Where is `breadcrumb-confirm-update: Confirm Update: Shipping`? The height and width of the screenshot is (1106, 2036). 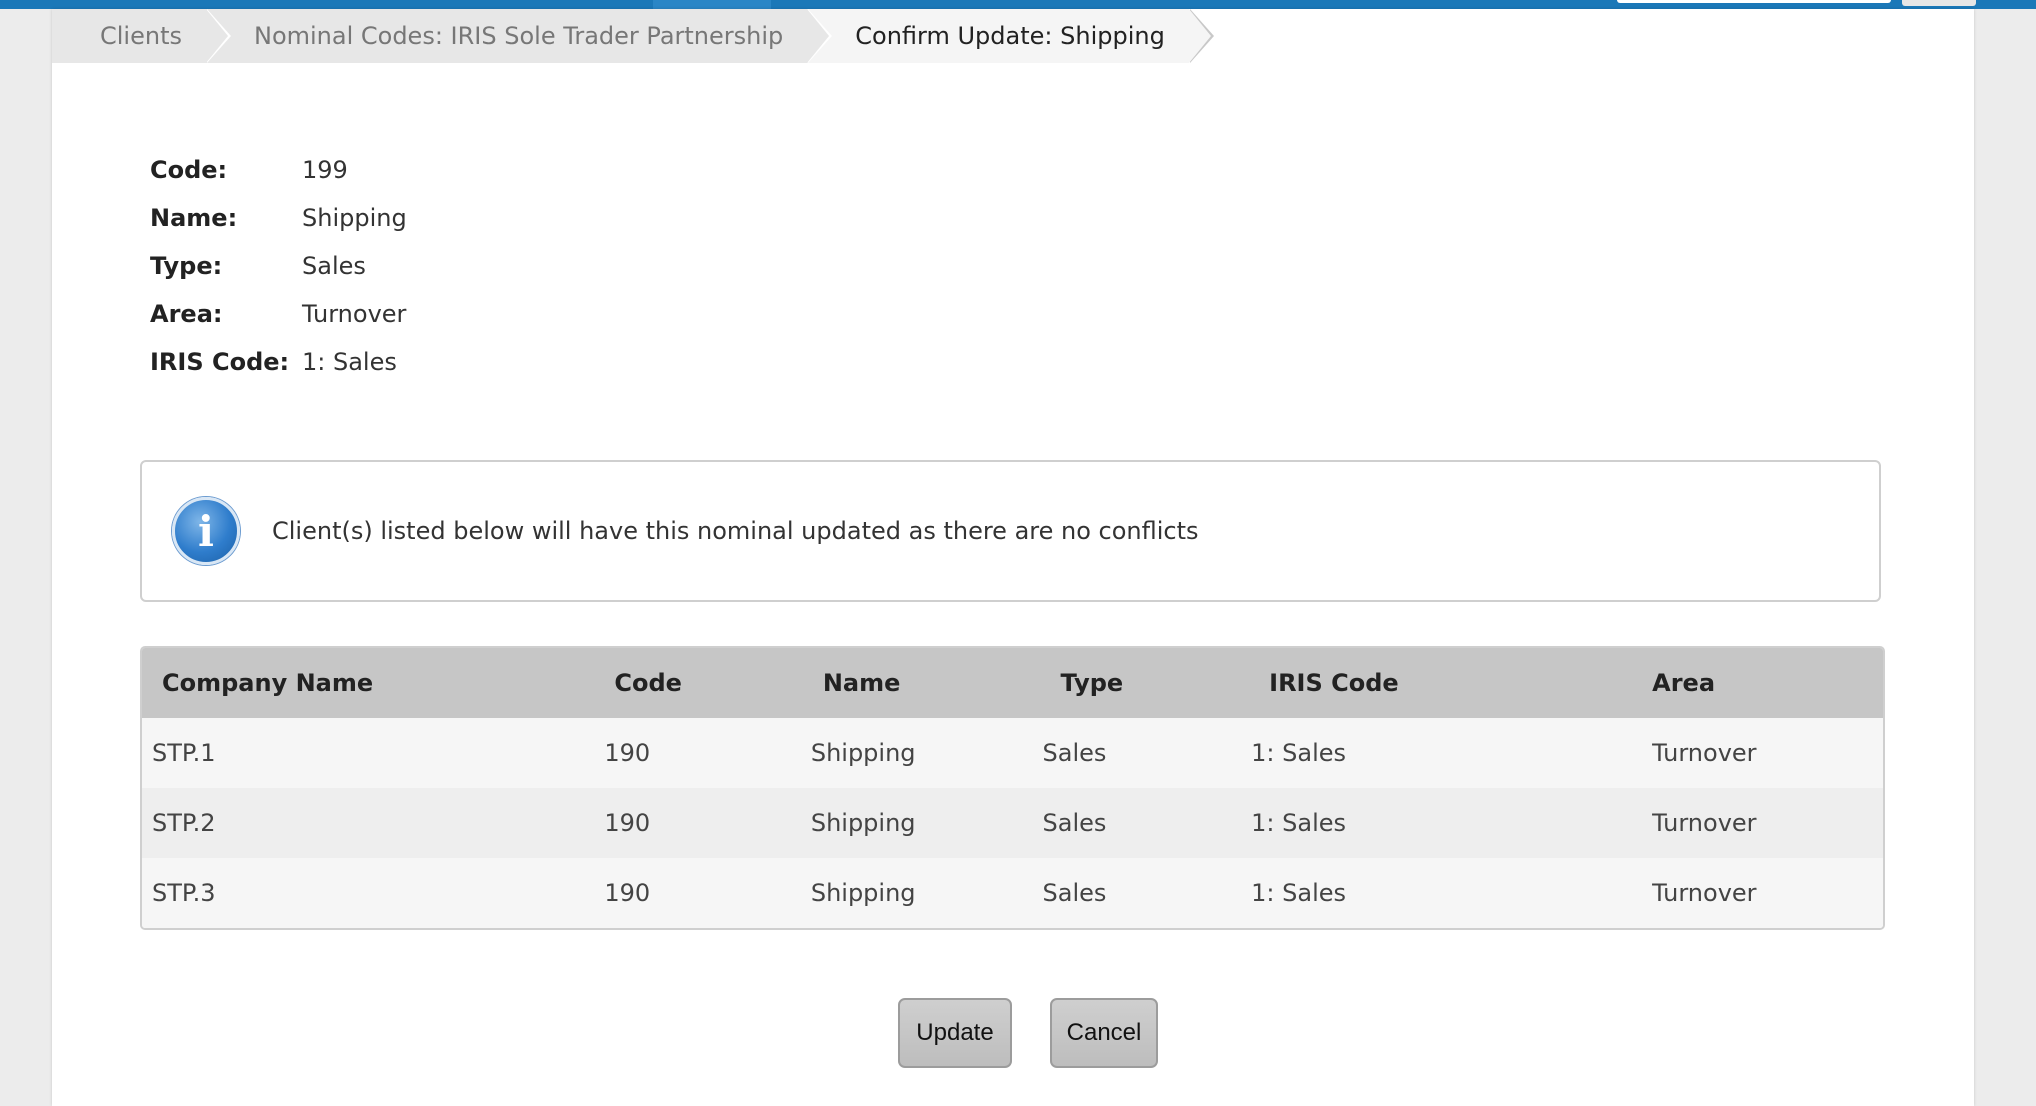
breadcrumb-confirm-update: Confirm Update: Shipping is located at coordinates (1010, 36).